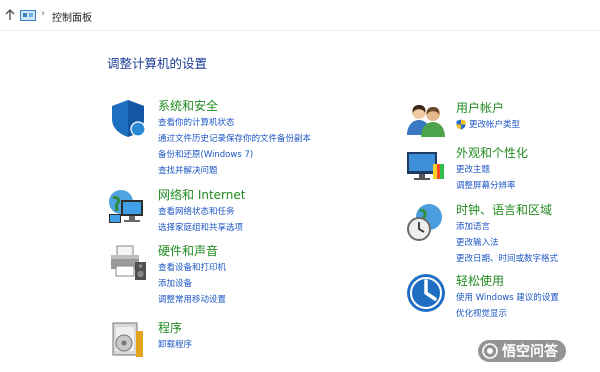 Image resolution: width=600 pixels, height=372 pixels. Describe the element at coordinates (300, 15) in the screenshot. I see `address-bar: › 控制面板` at that location.